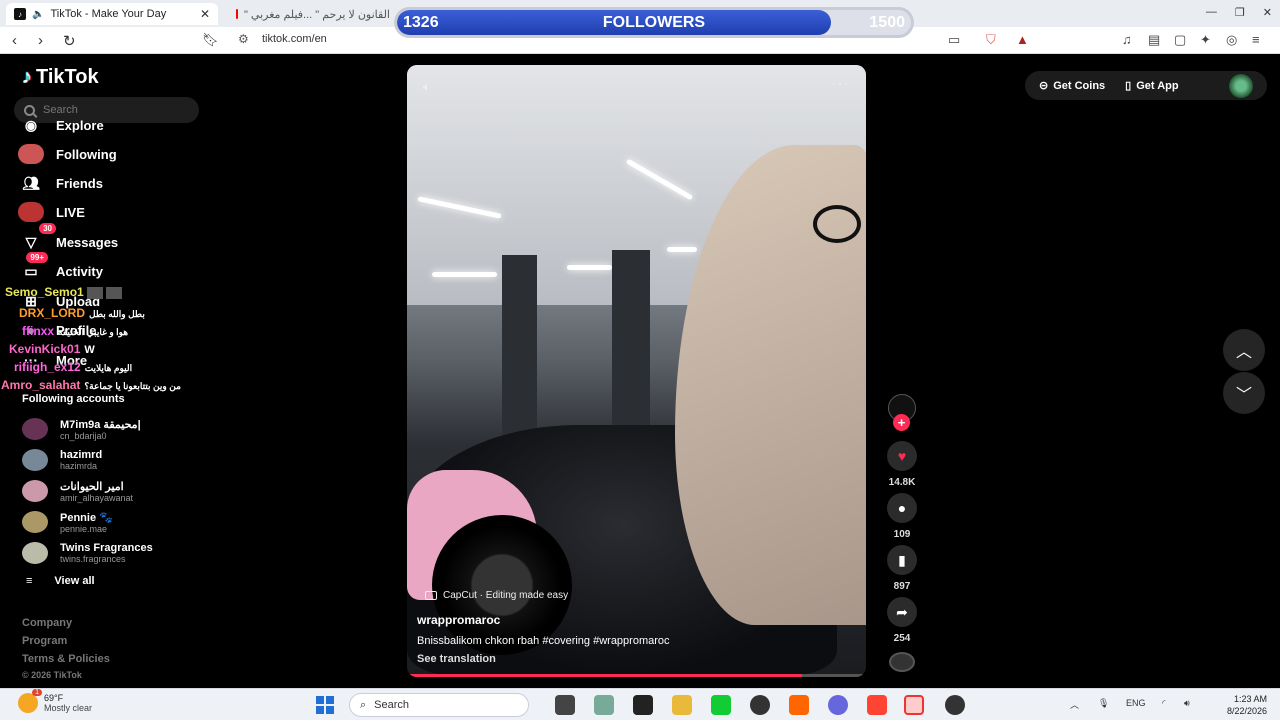 Image resolution: width=1280 pixels, height=720 pixels. Describe the element at coordinates (47, 228) in the screenshot. I see `messages-badge: 30` at that location.